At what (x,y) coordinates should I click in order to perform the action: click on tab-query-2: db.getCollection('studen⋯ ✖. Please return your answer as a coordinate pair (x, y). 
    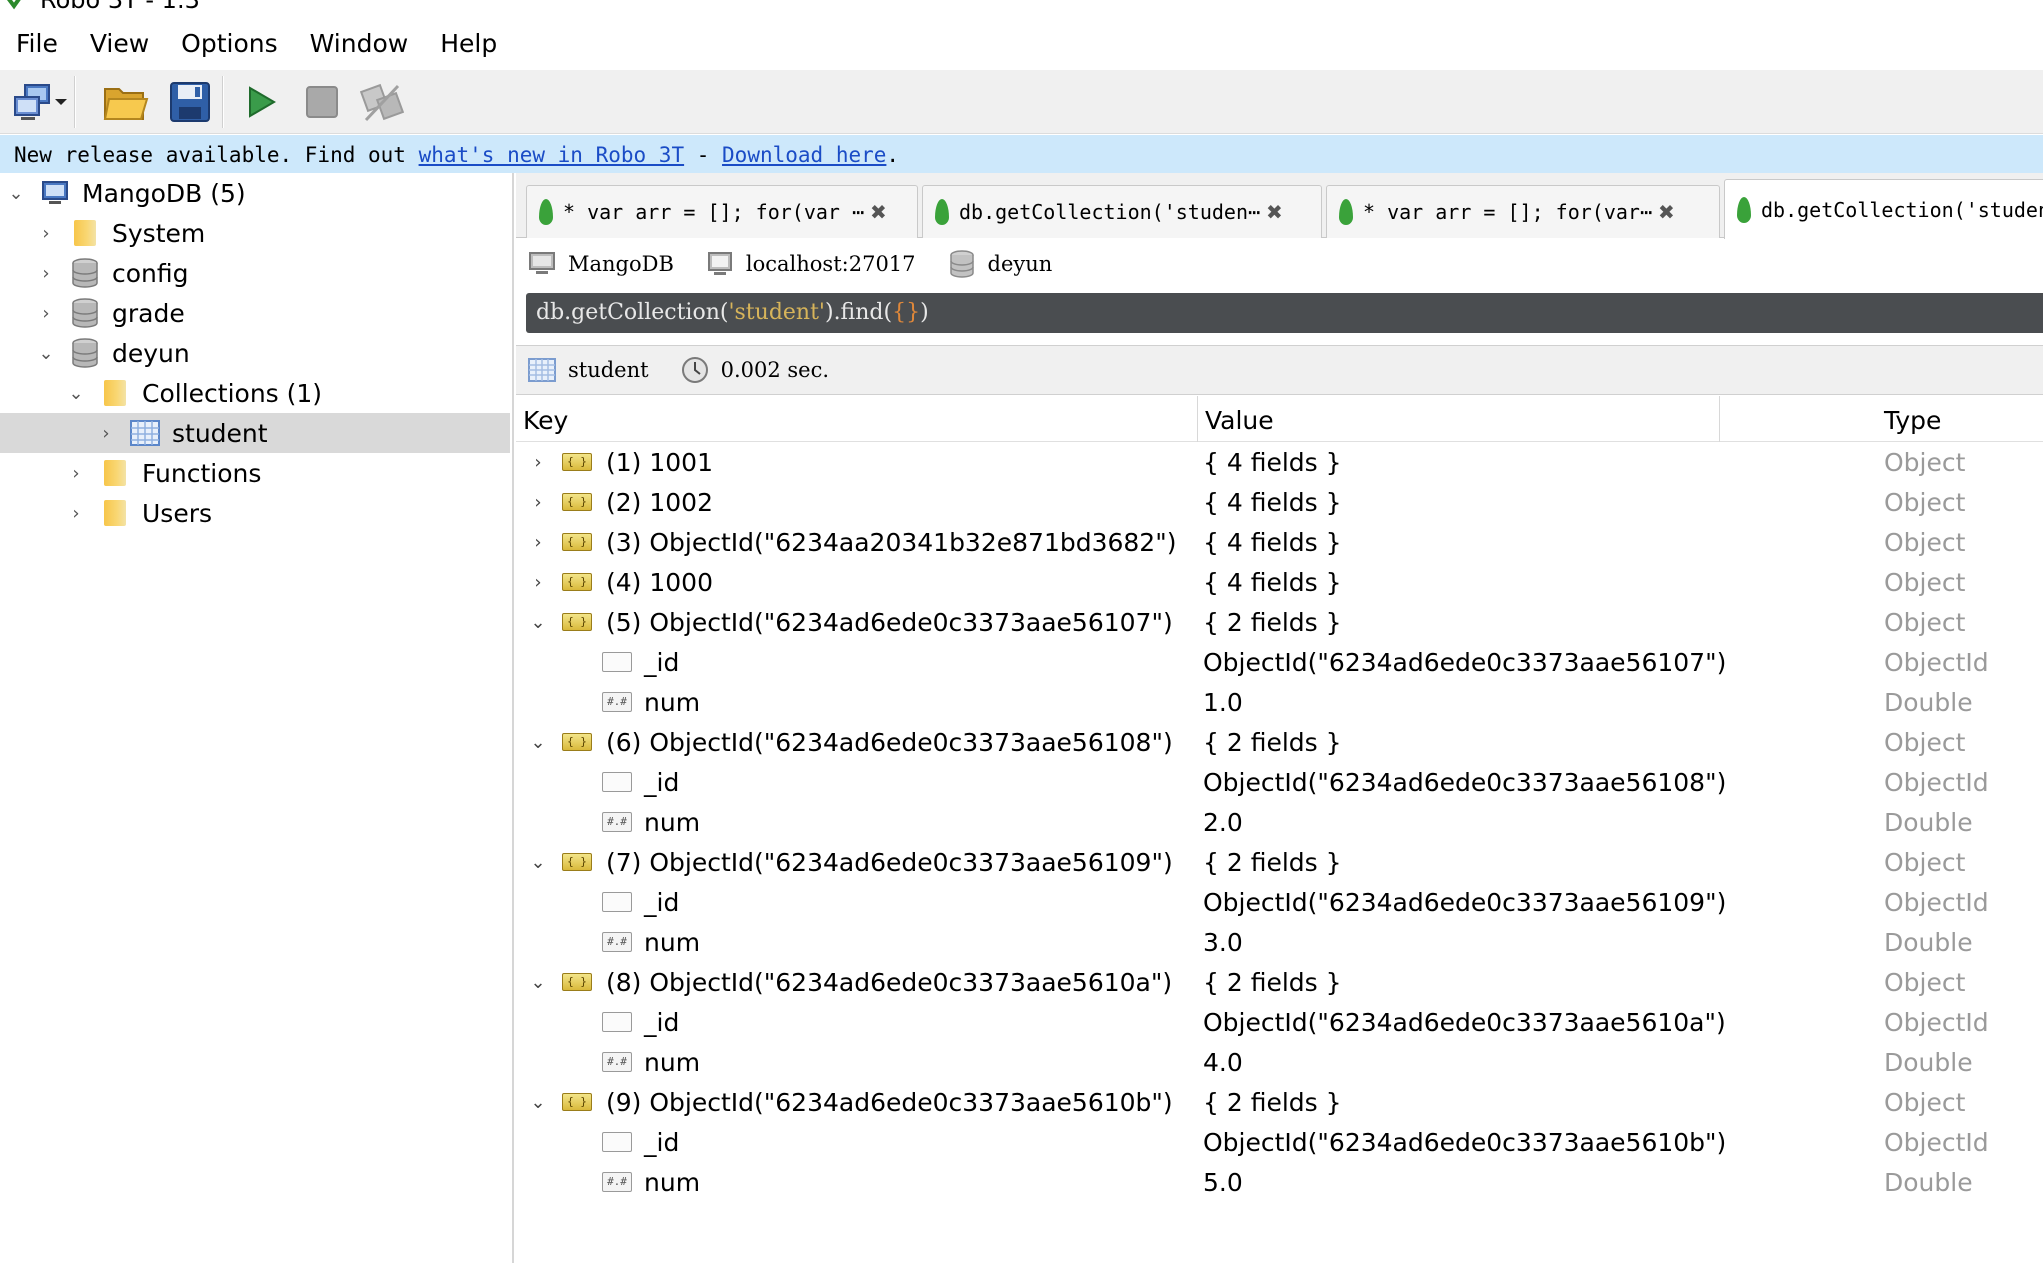
    Looking at the image, I should click on (1122, 211).